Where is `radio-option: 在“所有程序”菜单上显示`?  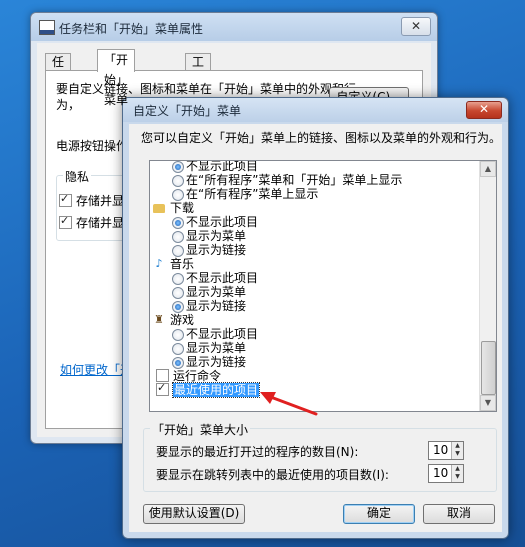 radio-option: 在“所有程序”菜单上显示 is located at coordinates (315, 194).